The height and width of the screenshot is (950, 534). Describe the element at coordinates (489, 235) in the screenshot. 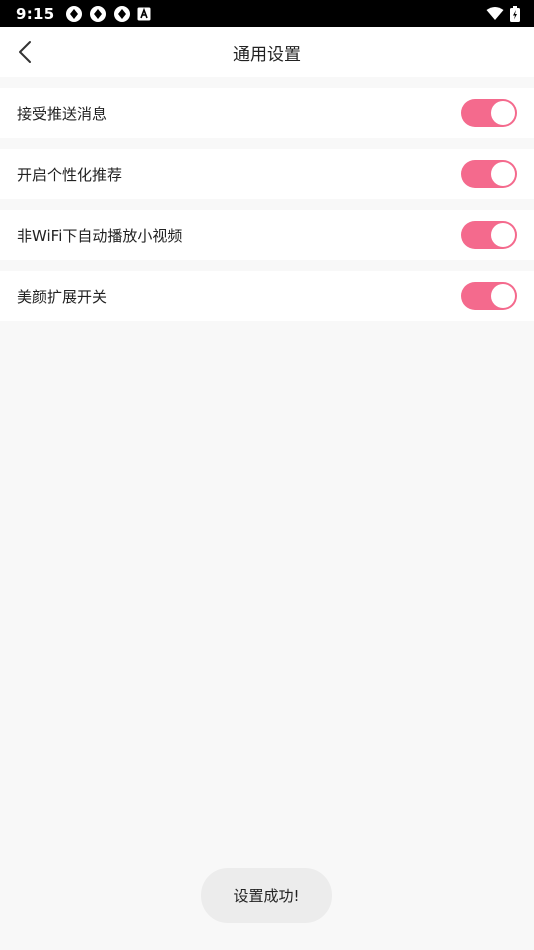

I see `autoplay-non-wifi-toggle` at that location.